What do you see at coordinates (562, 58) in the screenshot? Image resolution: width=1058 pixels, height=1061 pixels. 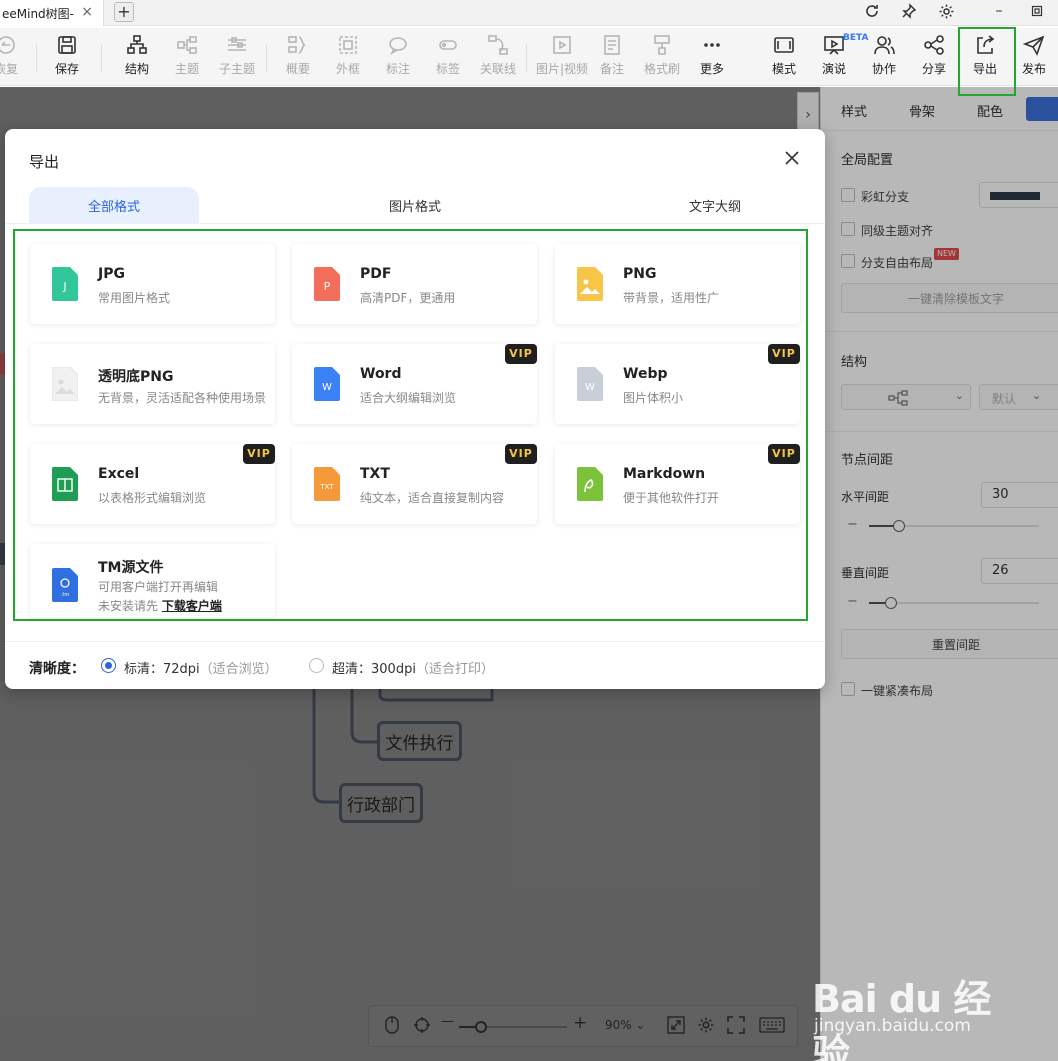 I see `image-video-button: 图片|视频` at bounding box center [562, 58].